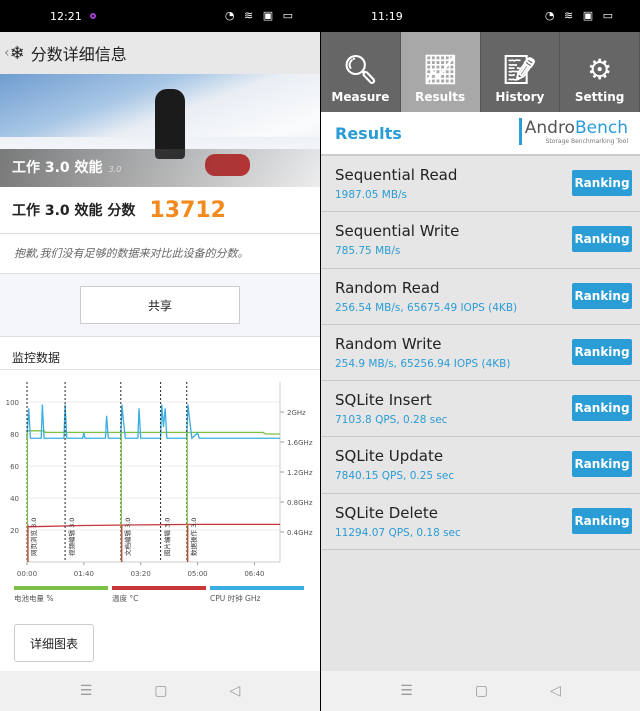  Describe the element at coordinates (254, 574) in the screenshot. I see `x-tick-label: 06:40` at that location.